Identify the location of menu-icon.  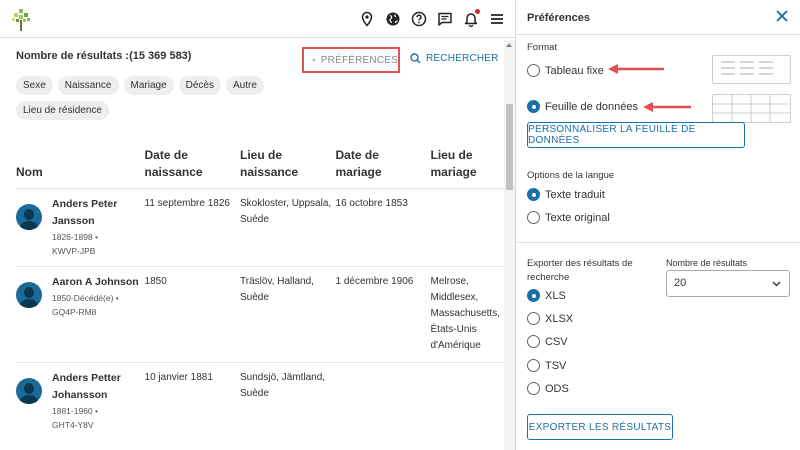
(497, 19).